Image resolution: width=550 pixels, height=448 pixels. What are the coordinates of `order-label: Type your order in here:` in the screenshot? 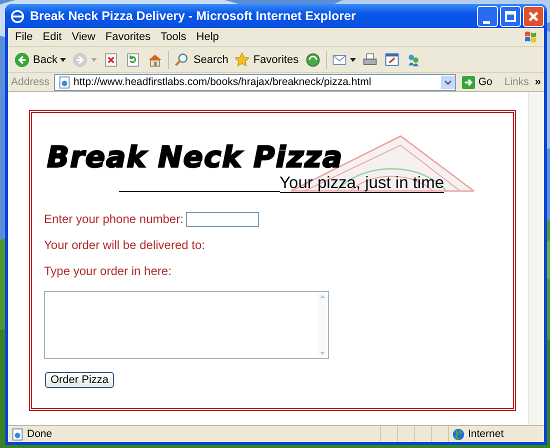 It's located at (108, 271).